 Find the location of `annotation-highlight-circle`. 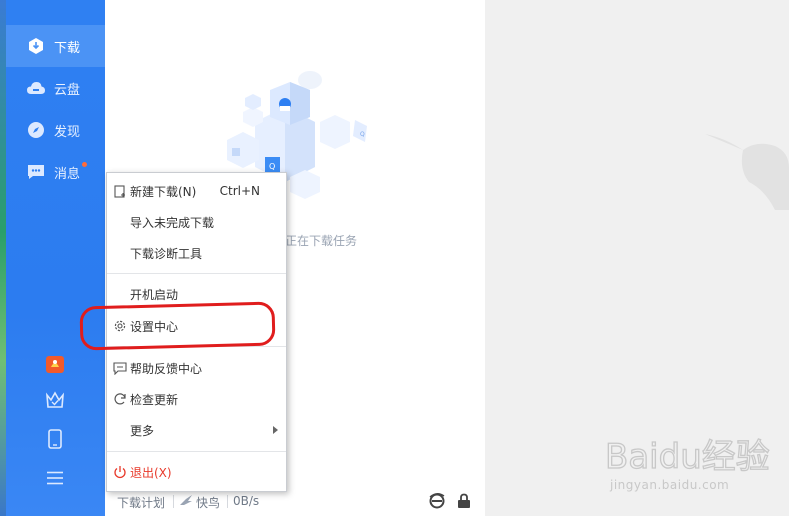

annotation-highlight-circle is located at coordinates (177, 326).